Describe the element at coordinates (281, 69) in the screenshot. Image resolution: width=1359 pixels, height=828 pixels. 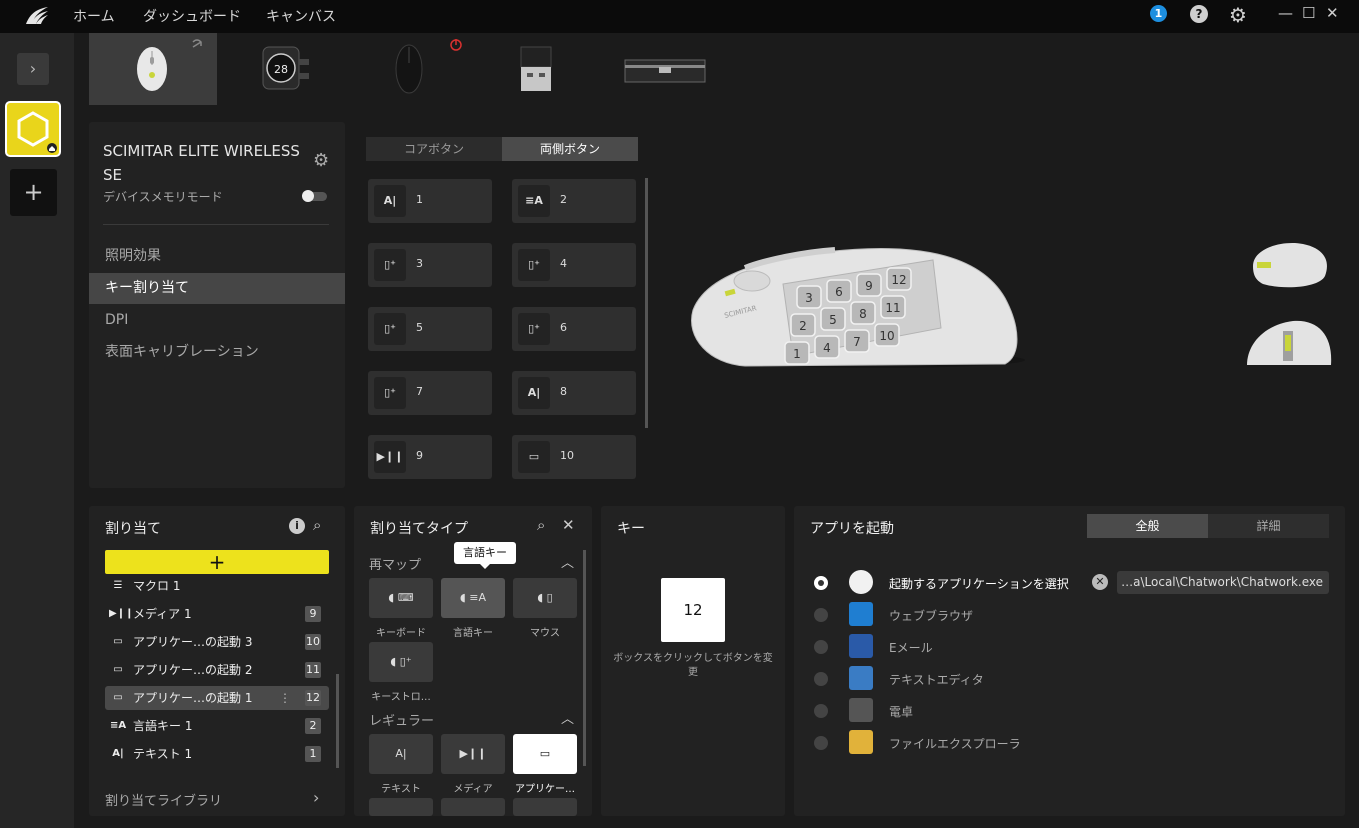
I see `device-cooler-display: 28` at that location.